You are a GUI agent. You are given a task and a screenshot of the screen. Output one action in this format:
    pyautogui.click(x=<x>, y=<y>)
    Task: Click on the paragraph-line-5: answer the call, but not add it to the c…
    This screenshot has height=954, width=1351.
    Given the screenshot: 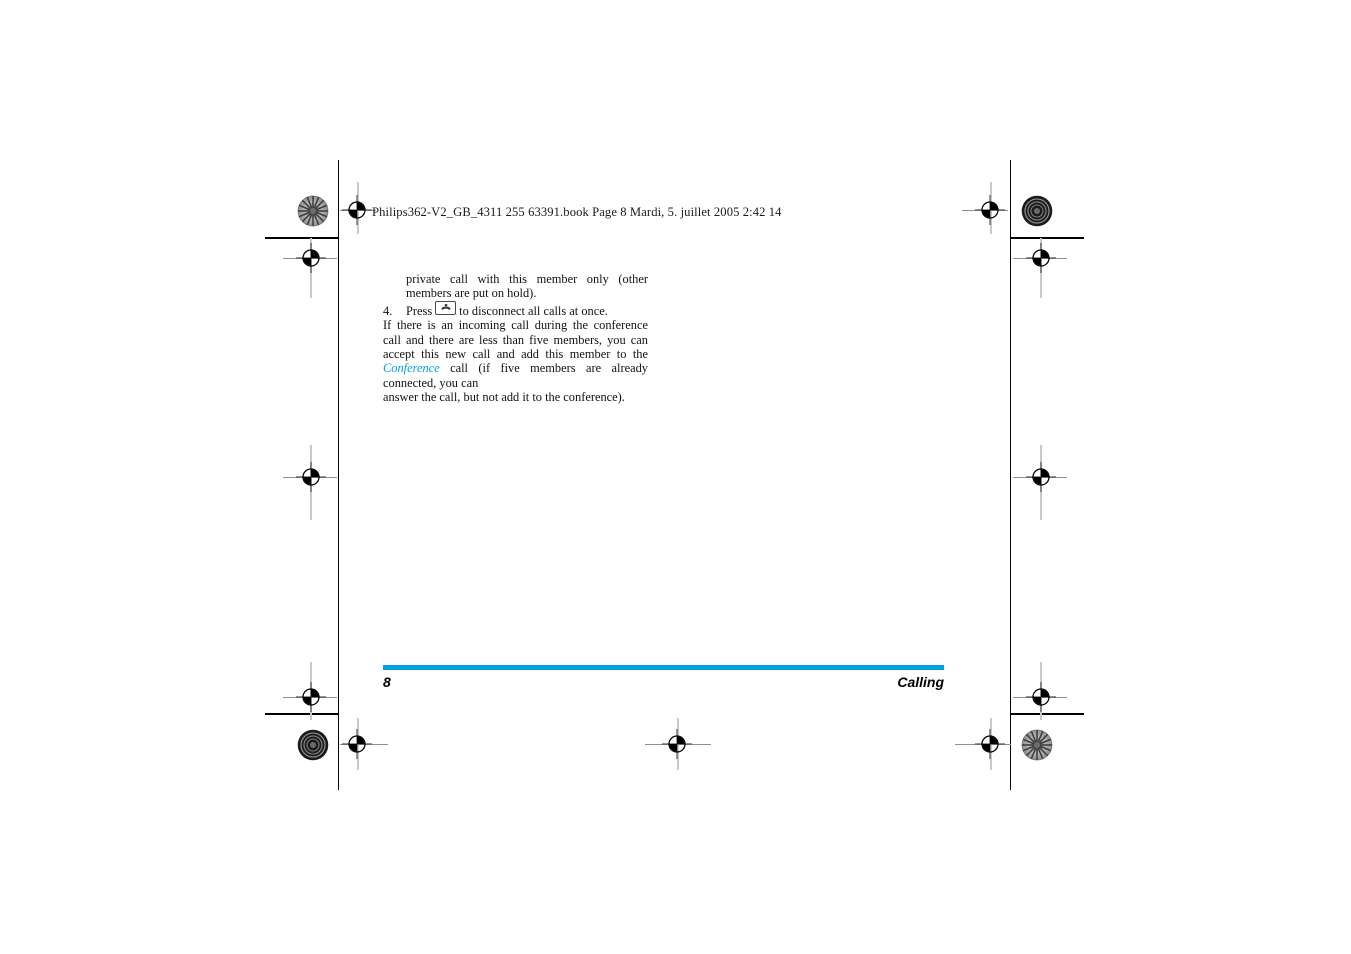 What is the action you would take?
    pyautogui.click(x=504, y=397)
    